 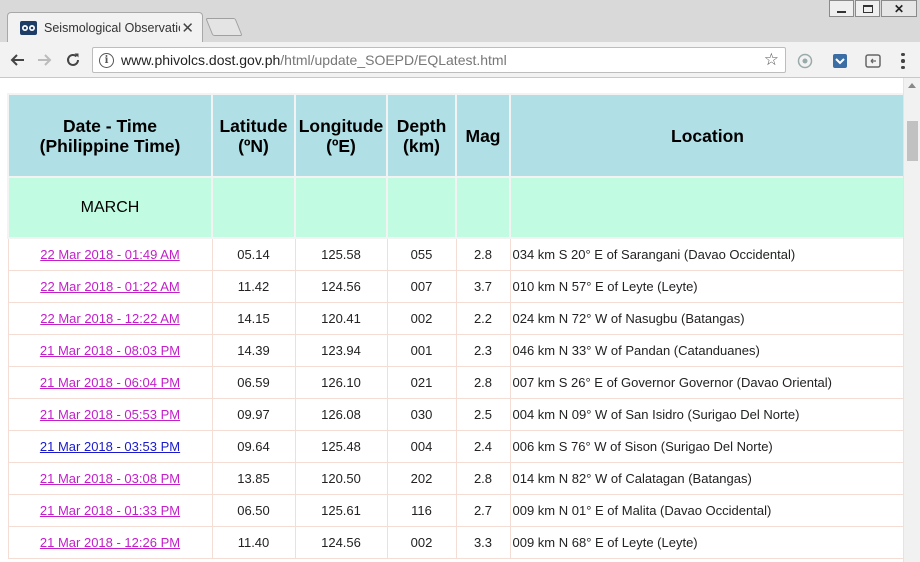 I want to click on maximize-icon, so click(x=867, y=8).